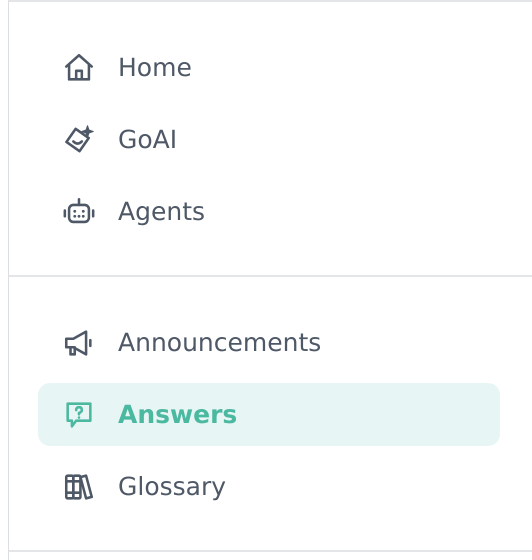  What do you see at coordinates (269, 211) in the screenshot?
I see `nav-item: Agents` at bounding box center [269, 211].